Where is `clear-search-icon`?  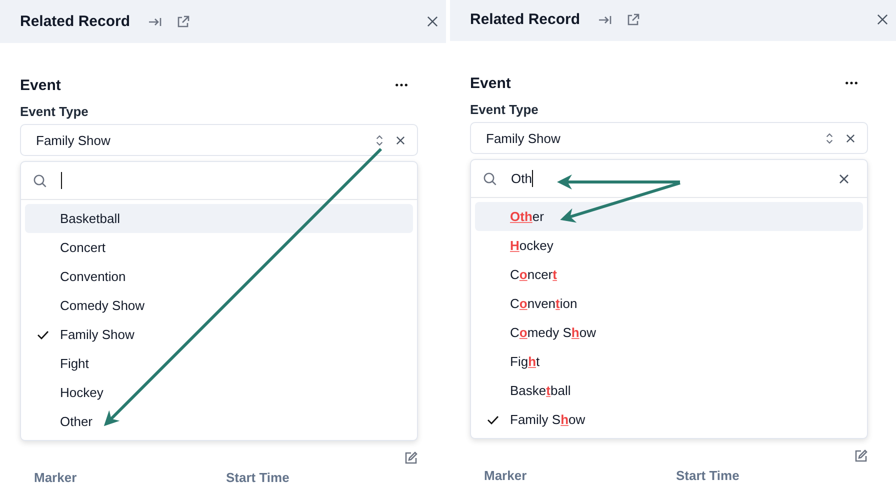
clear-search-icon is located at coordinates (844, 179).